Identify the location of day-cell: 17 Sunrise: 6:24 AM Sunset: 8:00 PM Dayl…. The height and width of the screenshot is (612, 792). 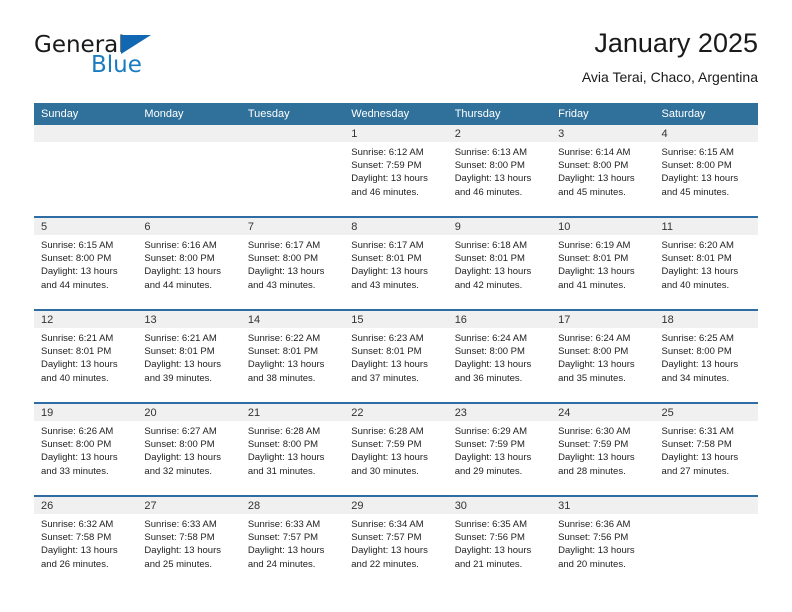
(603, 356).